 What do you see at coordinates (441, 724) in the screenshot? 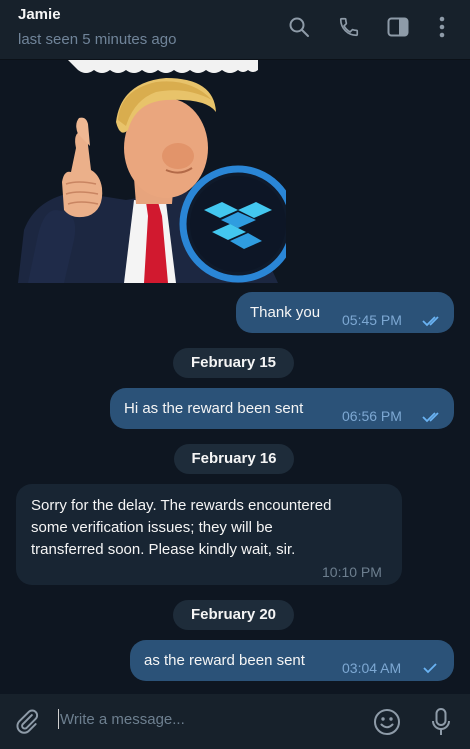
I see `microphone-icon` at bounding box center [441, 724].